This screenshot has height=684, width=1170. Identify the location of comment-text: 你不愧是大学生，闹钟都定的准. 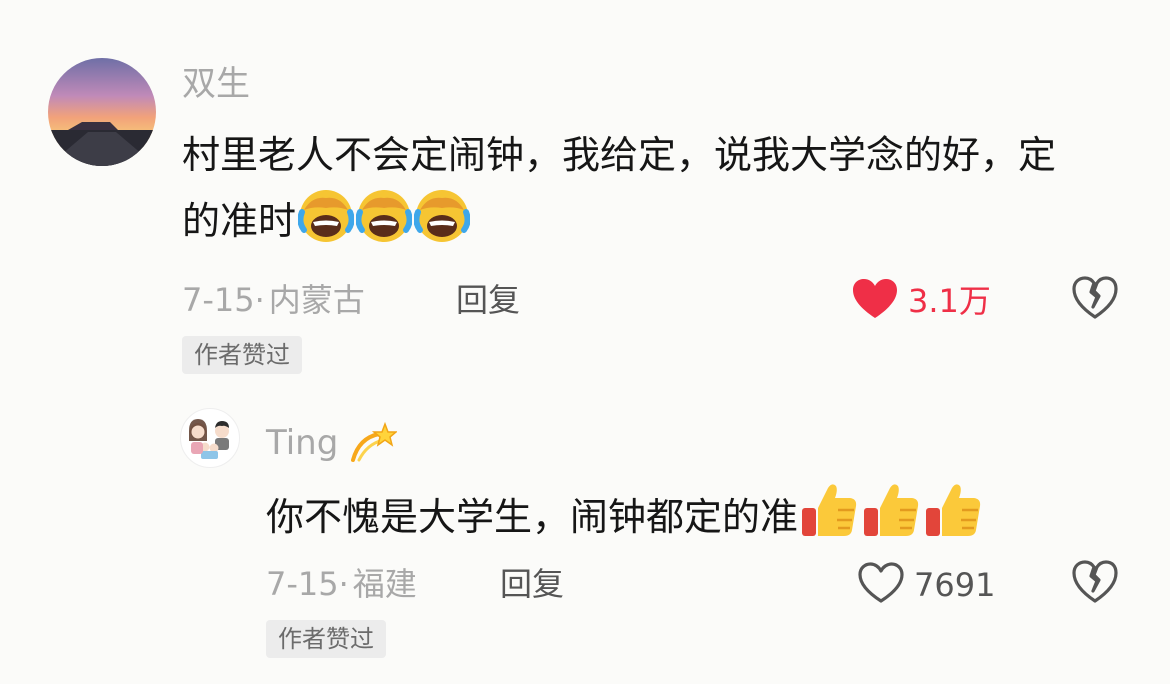
(706, 520).